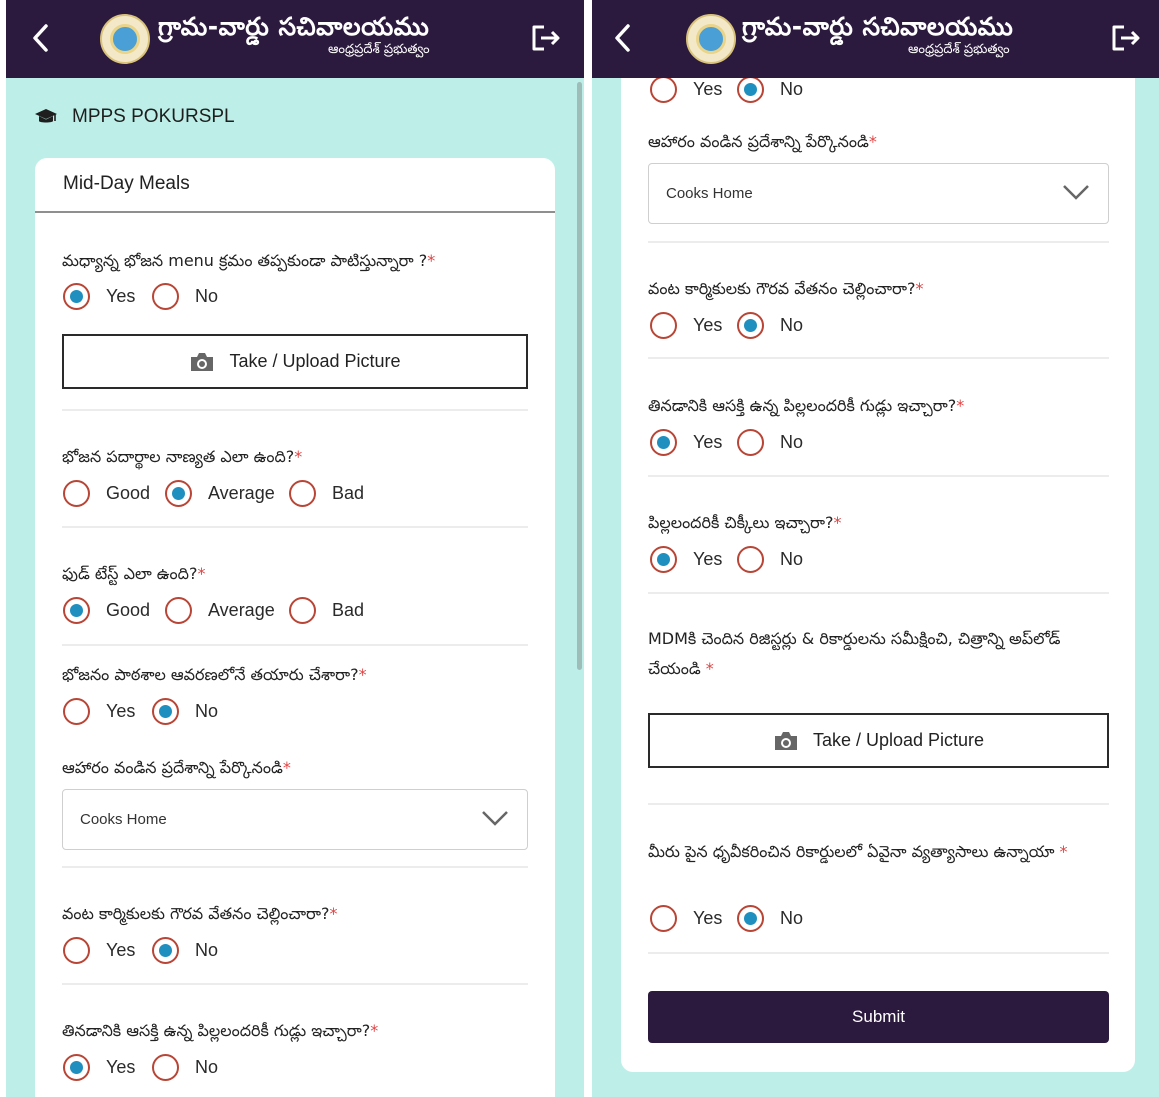  I want to click on radio-taste-good: Good, so click(106, 610).